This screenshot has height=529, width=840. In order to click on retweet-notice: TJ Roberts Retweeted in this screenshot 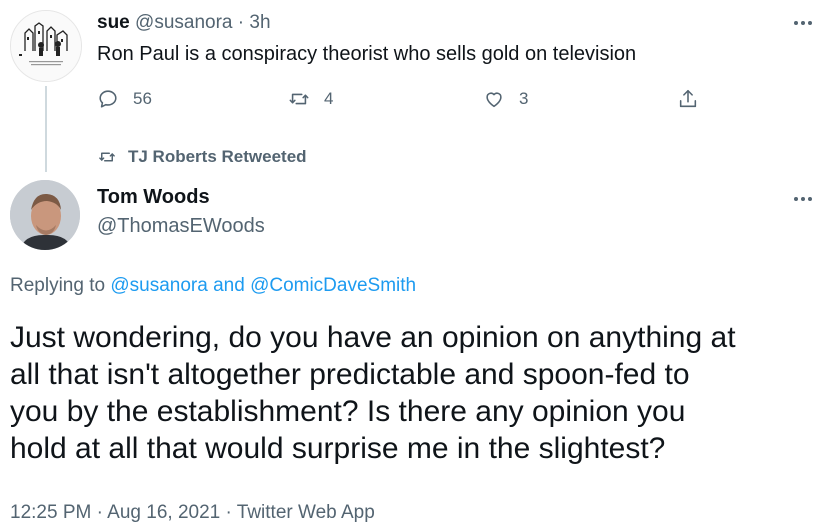, I will do `click(202, 157)`.